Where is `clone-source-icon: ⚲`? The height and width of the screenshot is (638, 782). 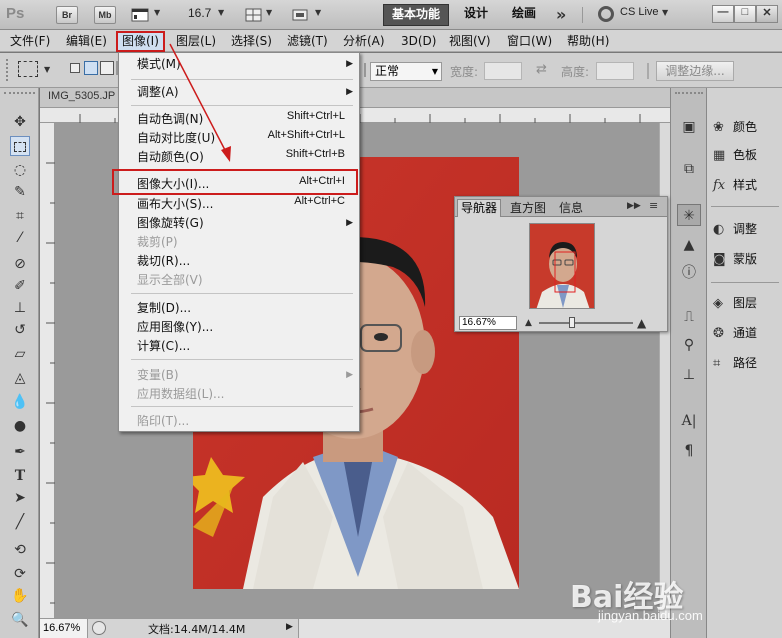 clone-source-icon: ⚲ is located at coordinates (689, 345).